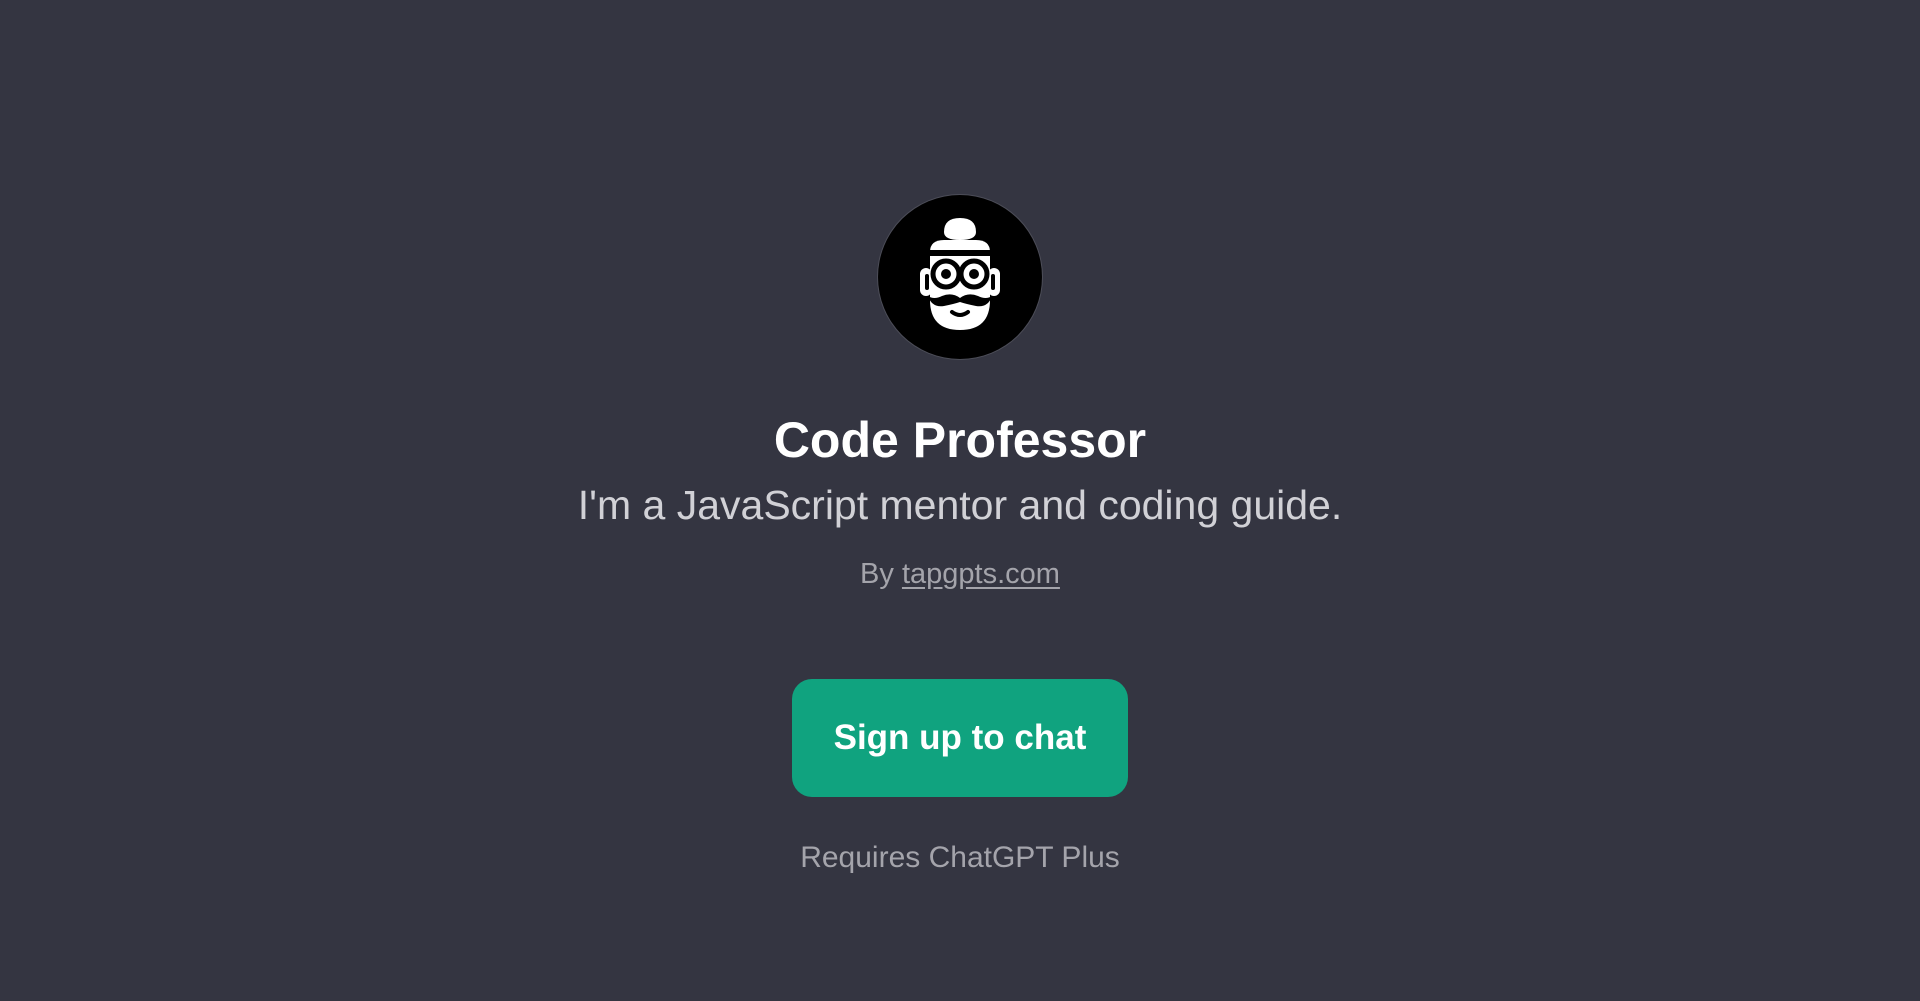 Image resolution: width=1920 pixels, height=1001 pixels. What do you see at coordinates (960, 274) in the screenshot?
I see `professor-face-icon` at bounding box center [960, 274].